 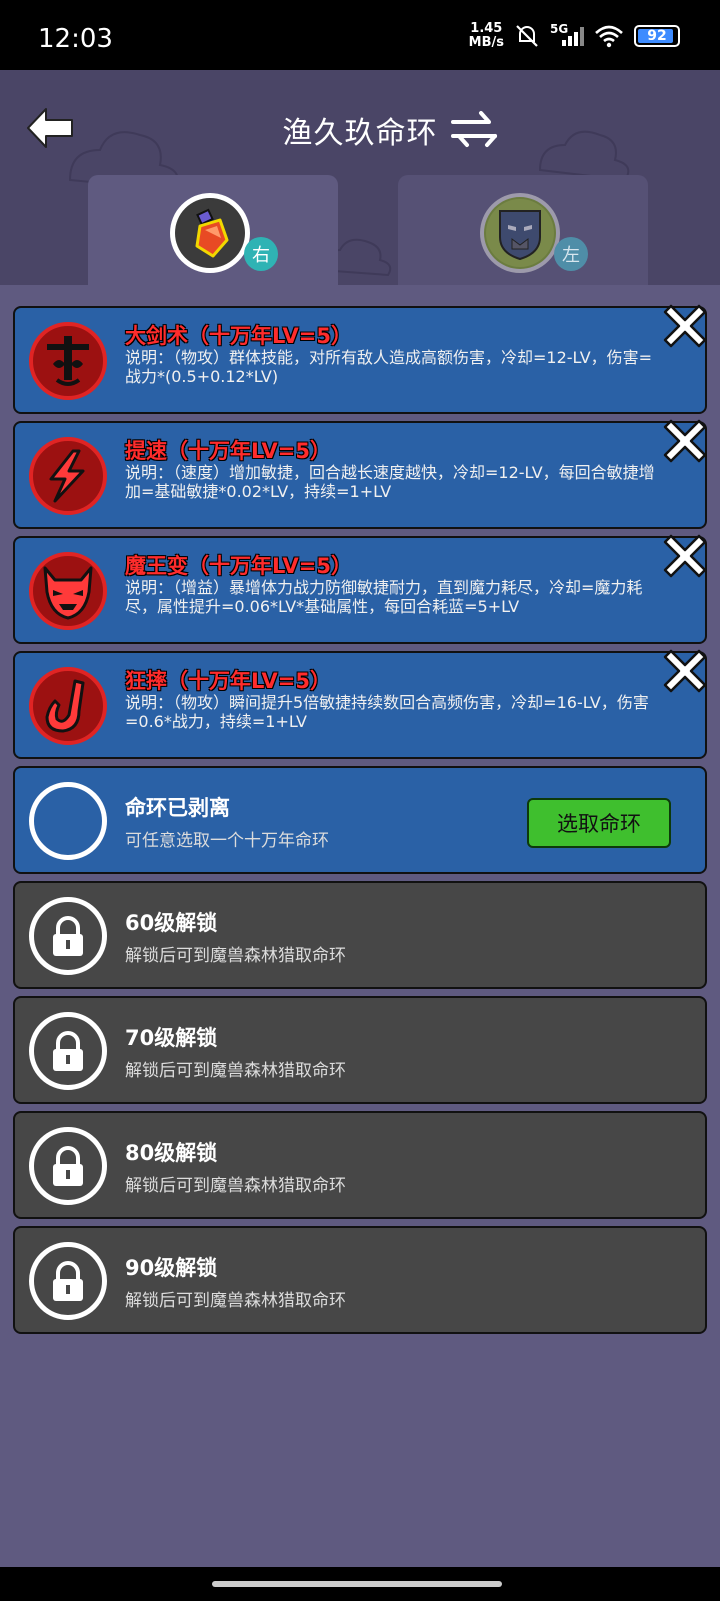 What do you see at coordinates (357, 1584) in the screenshot?
I see `home-gesture-bar` at bounding box center [357, 1584].